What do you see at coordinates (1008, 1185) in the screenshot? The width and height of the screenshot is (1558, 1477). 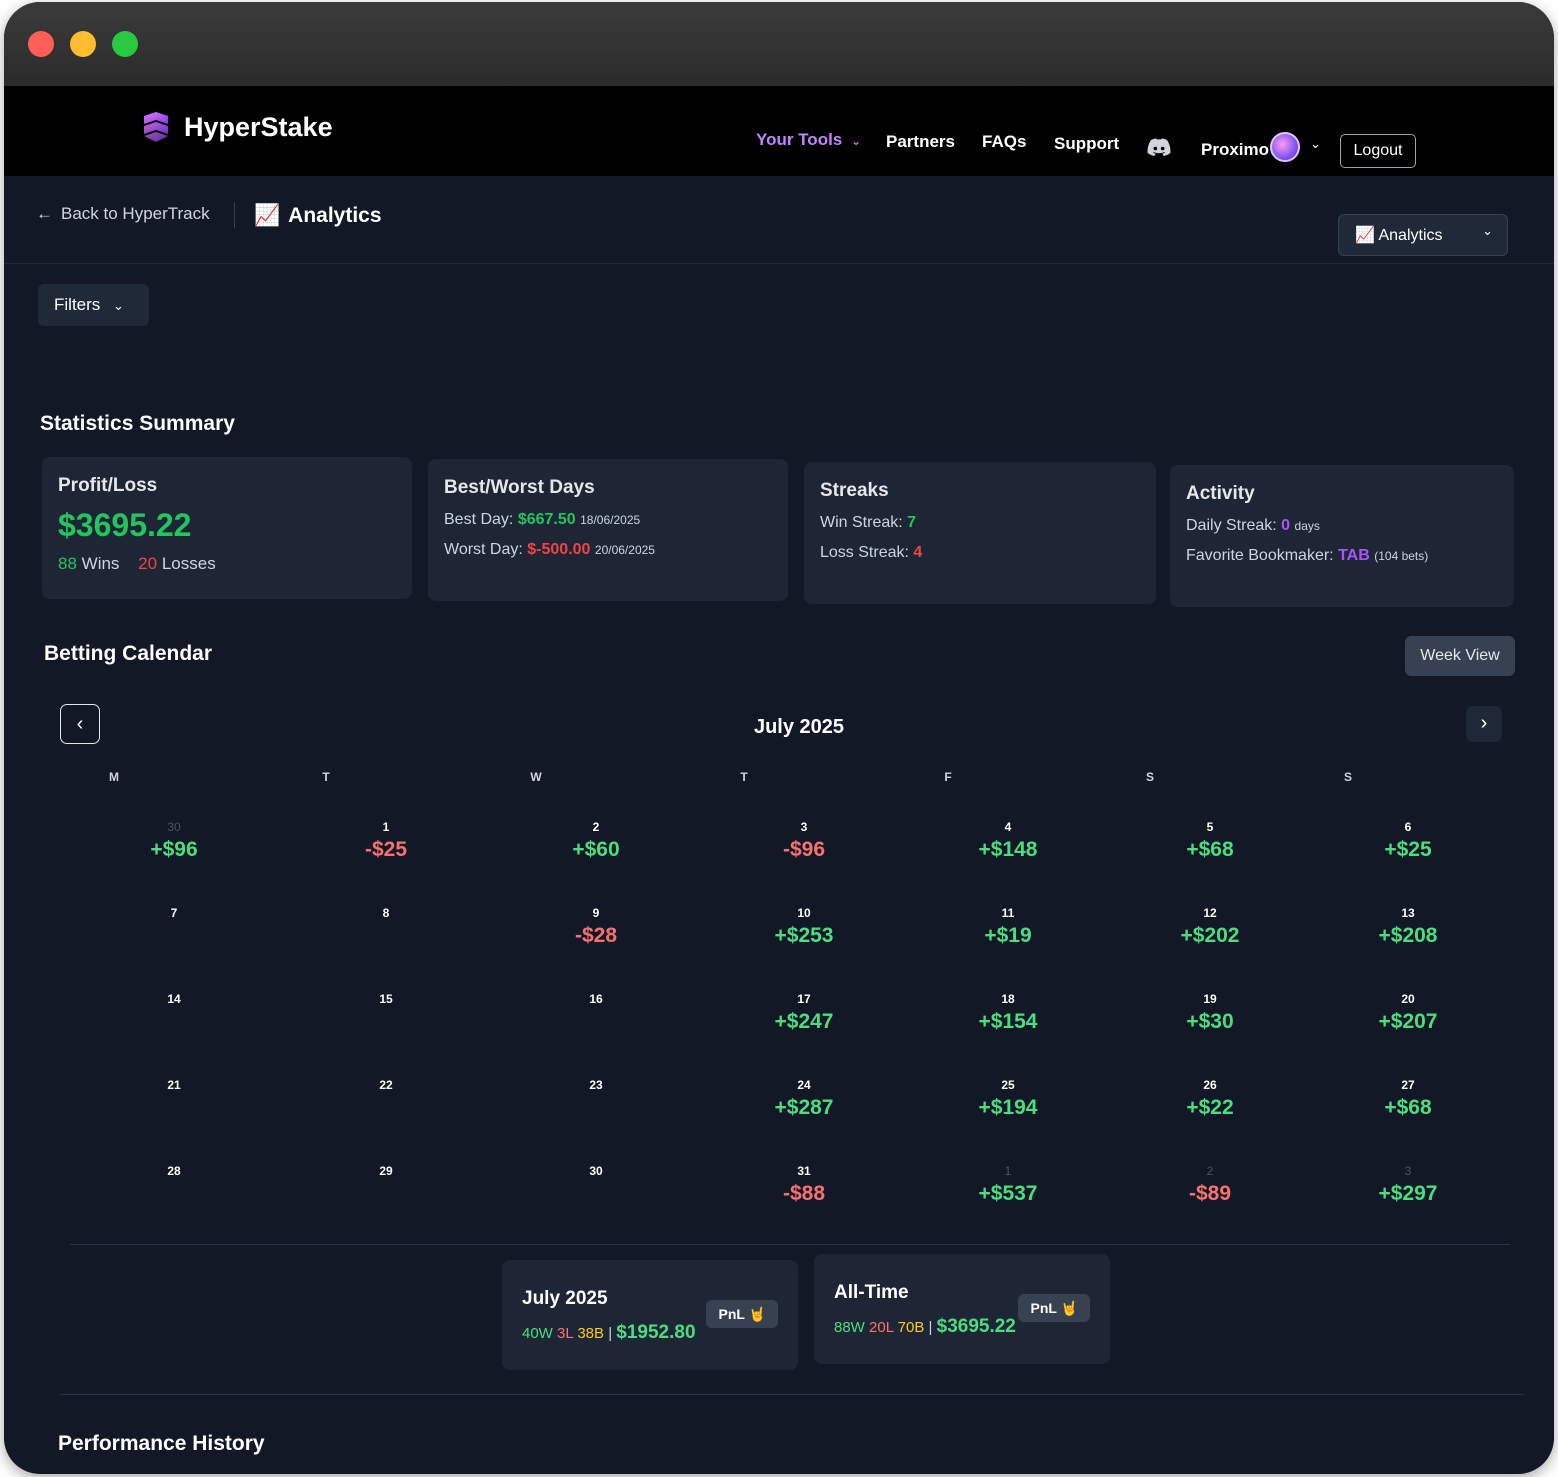 I see `calendar-day: 1 +$537` at bounding box center [1008, 1185].